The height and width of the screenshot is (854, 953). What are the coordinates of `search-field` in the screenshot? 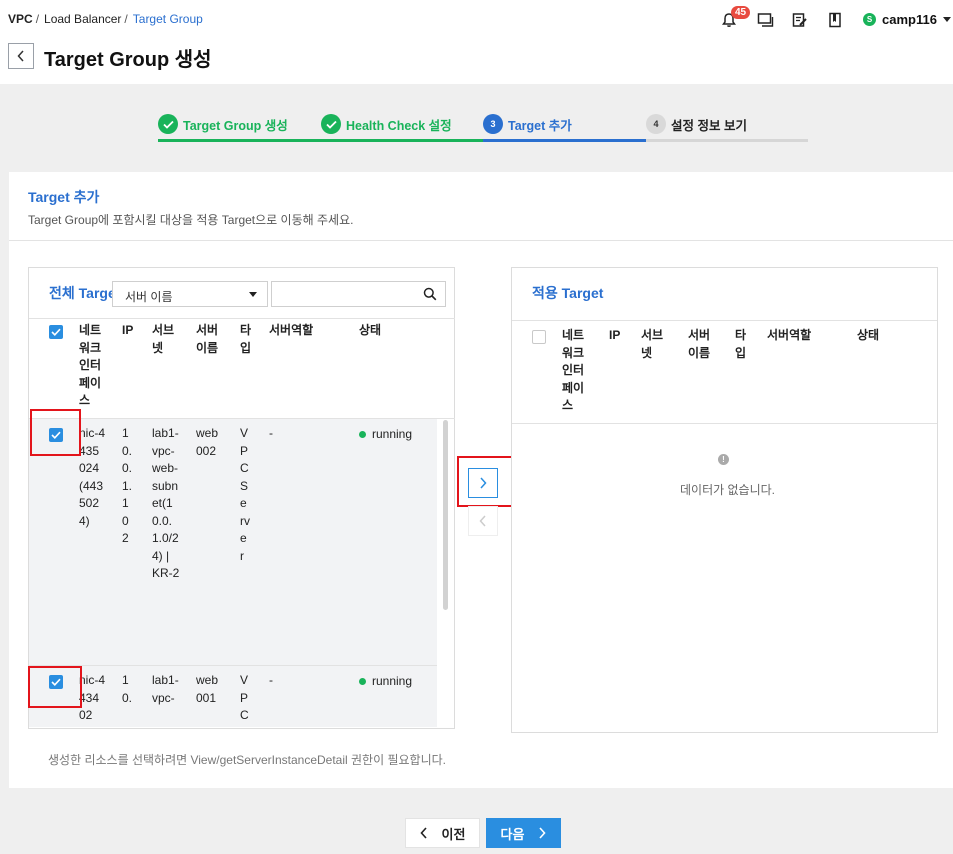 It's located at (358, 294).